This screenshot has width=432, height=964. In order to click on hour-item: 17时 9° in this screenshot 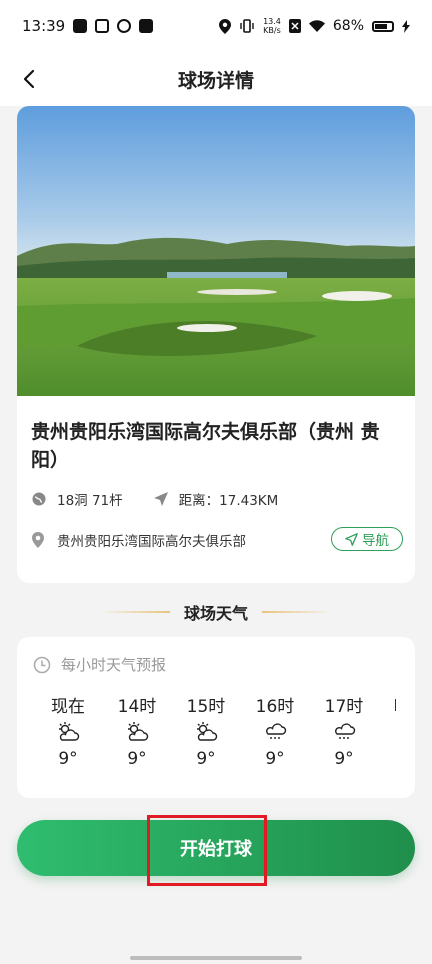, I will do `click(344, 733)`.